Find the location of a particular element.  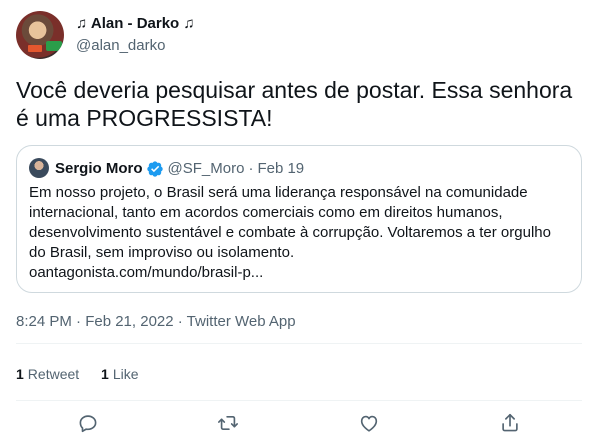

likes-count: 1 is located at coordinates (105, 374).